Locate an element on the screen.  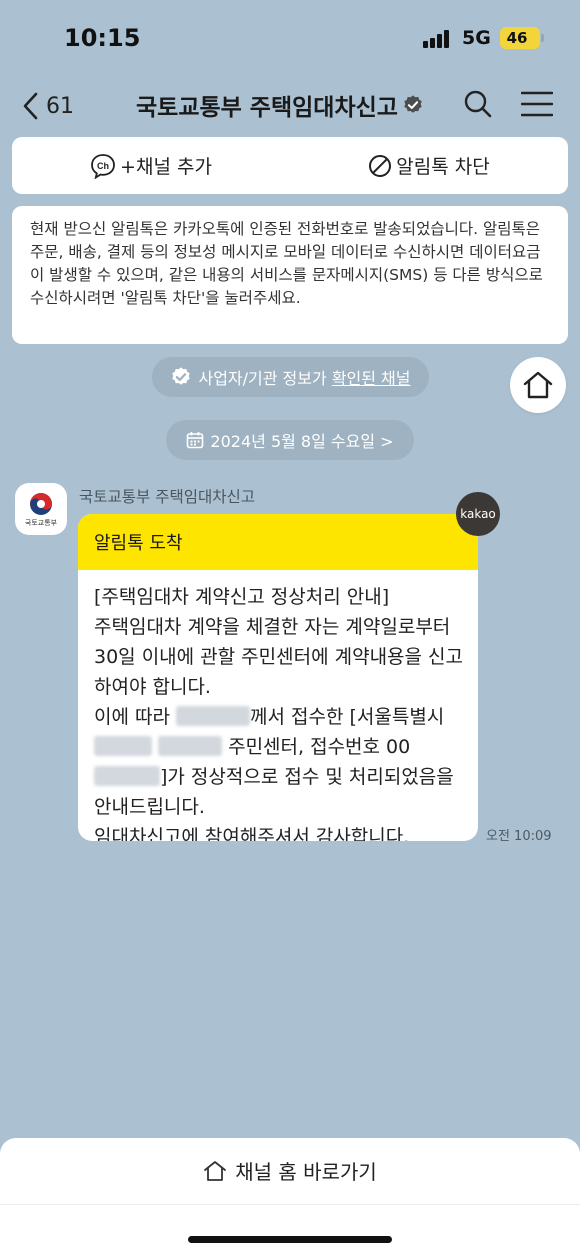
search-icon is located at coordinates (478, 104).